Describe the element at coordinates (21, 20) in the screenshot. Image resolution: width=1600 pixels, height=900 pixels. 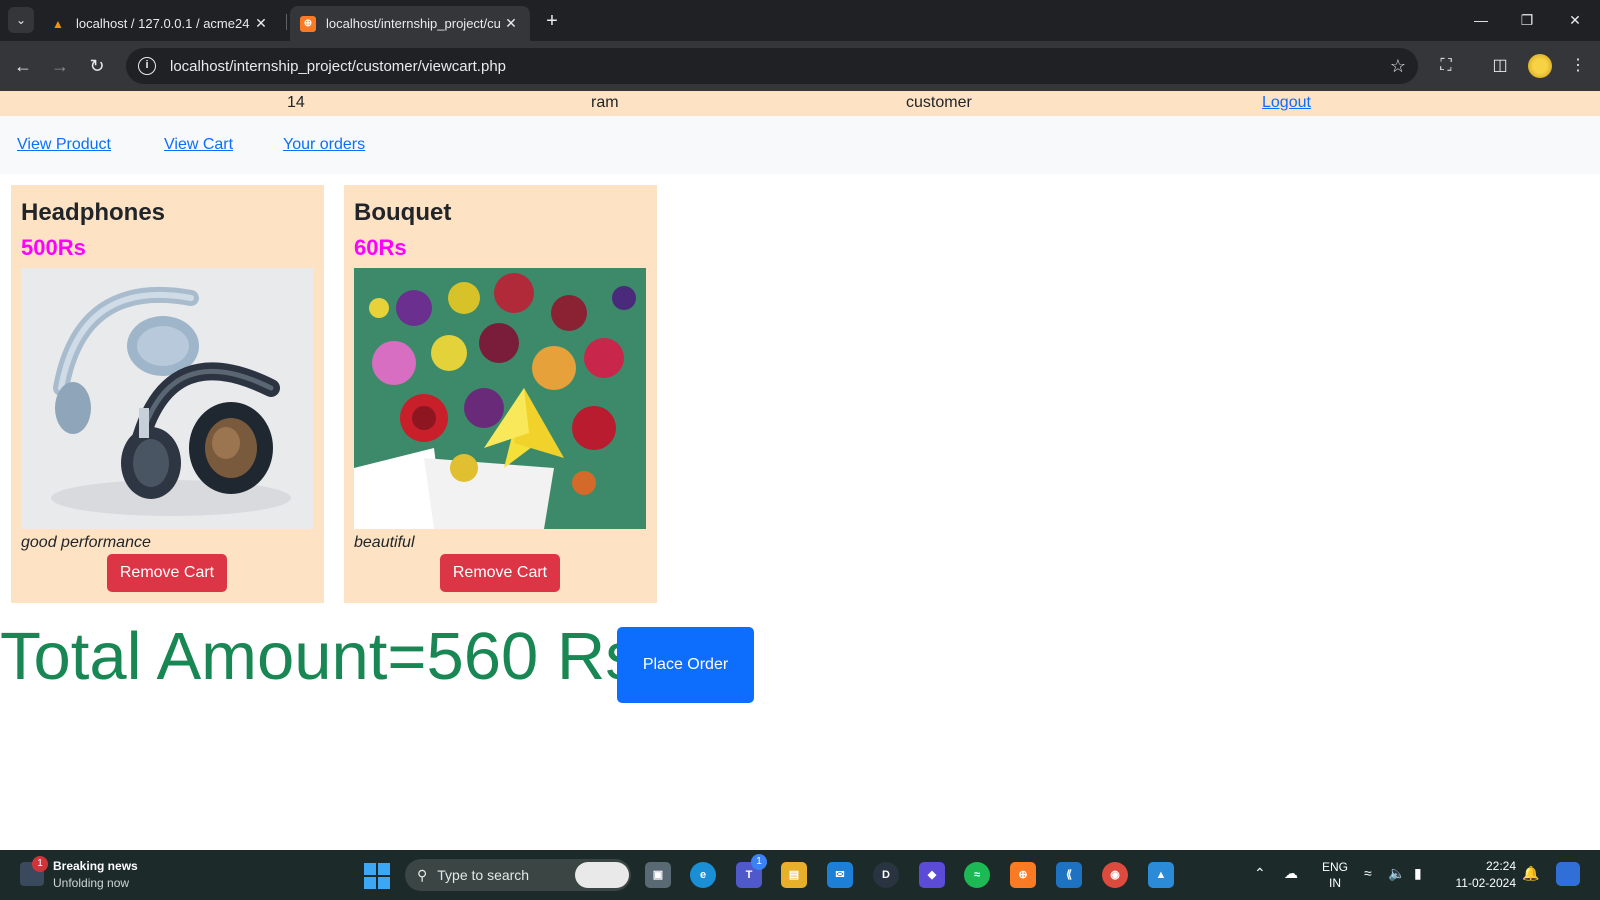
I see `tab-search-button: ⌄` at that location.